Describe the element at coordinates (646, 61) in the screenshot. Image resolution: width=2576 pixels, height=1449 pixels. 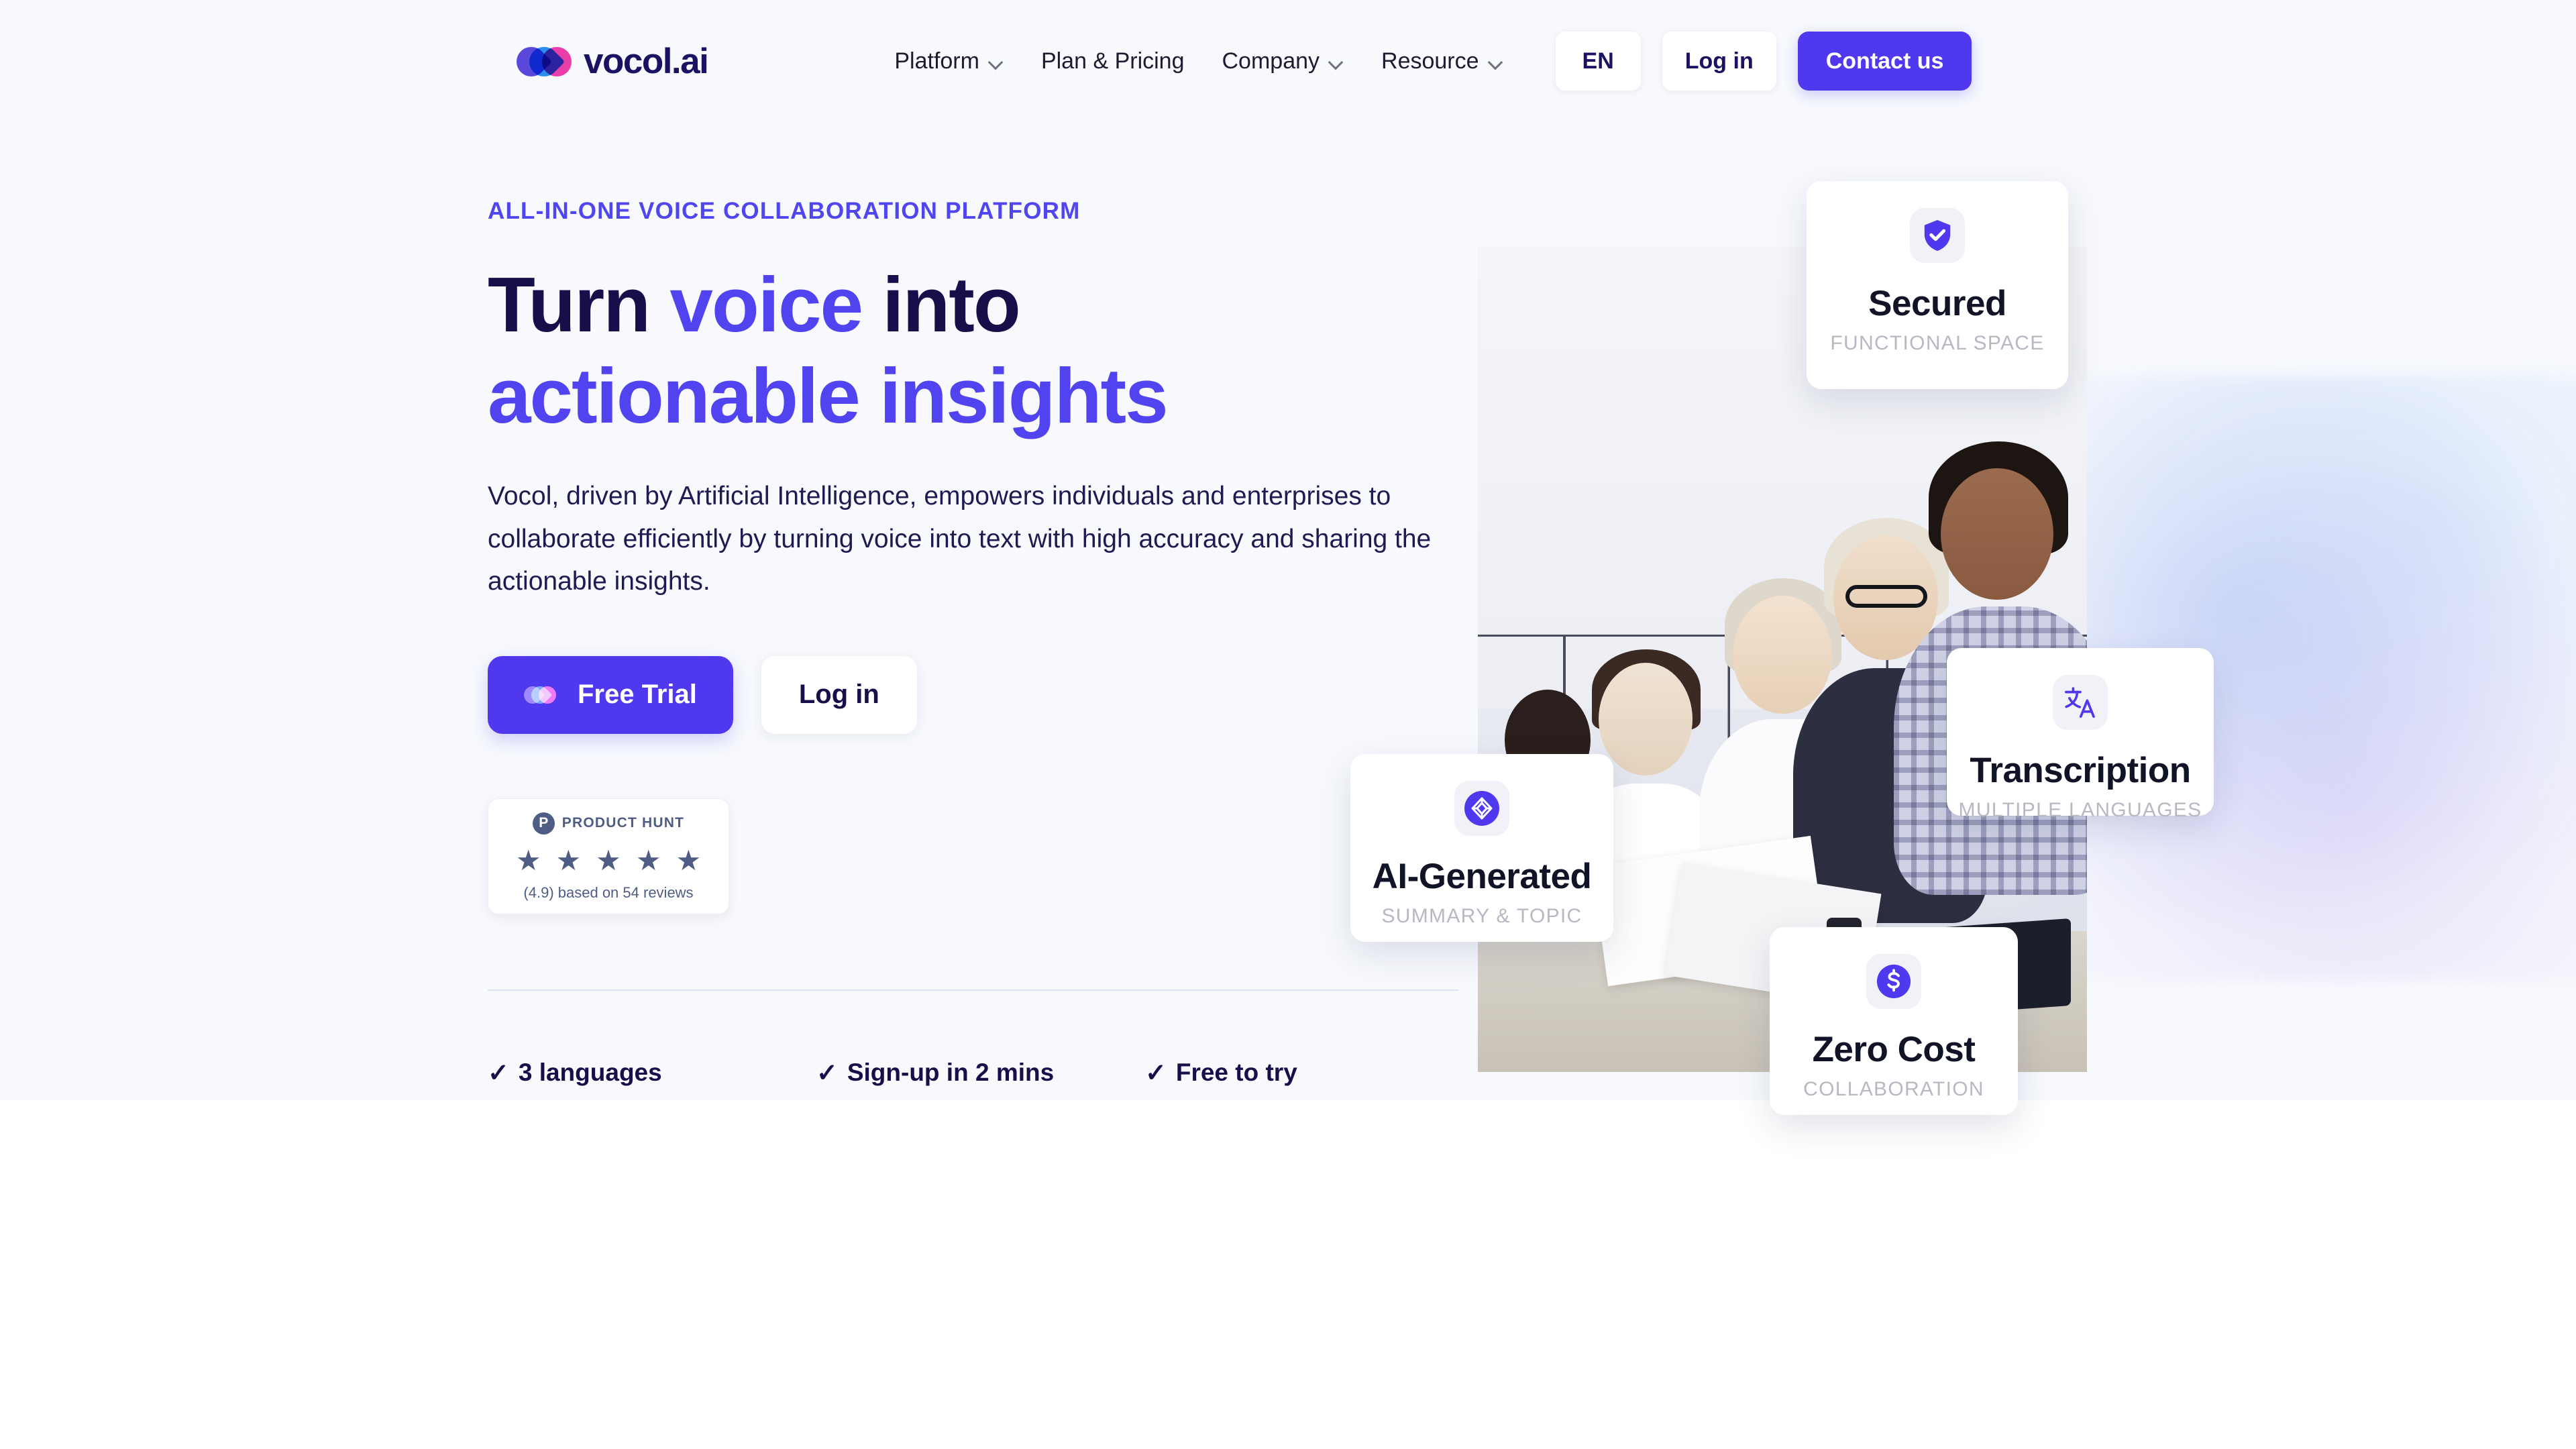
I see `brand-name: vocol.ai` at that location.